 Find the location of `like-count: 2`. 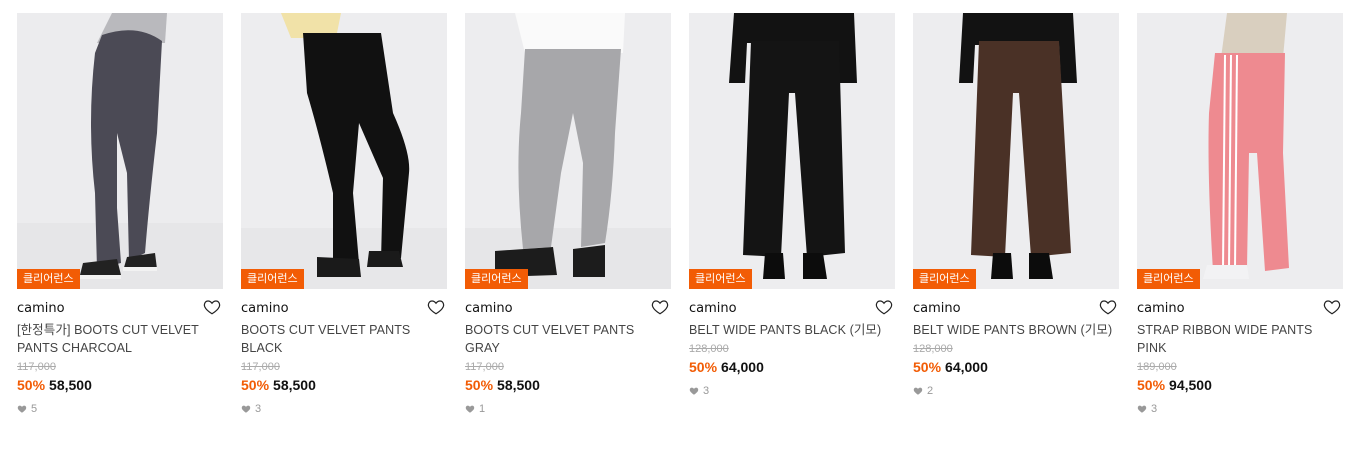

like-count: 2 is located at coordinates (1016, 391).